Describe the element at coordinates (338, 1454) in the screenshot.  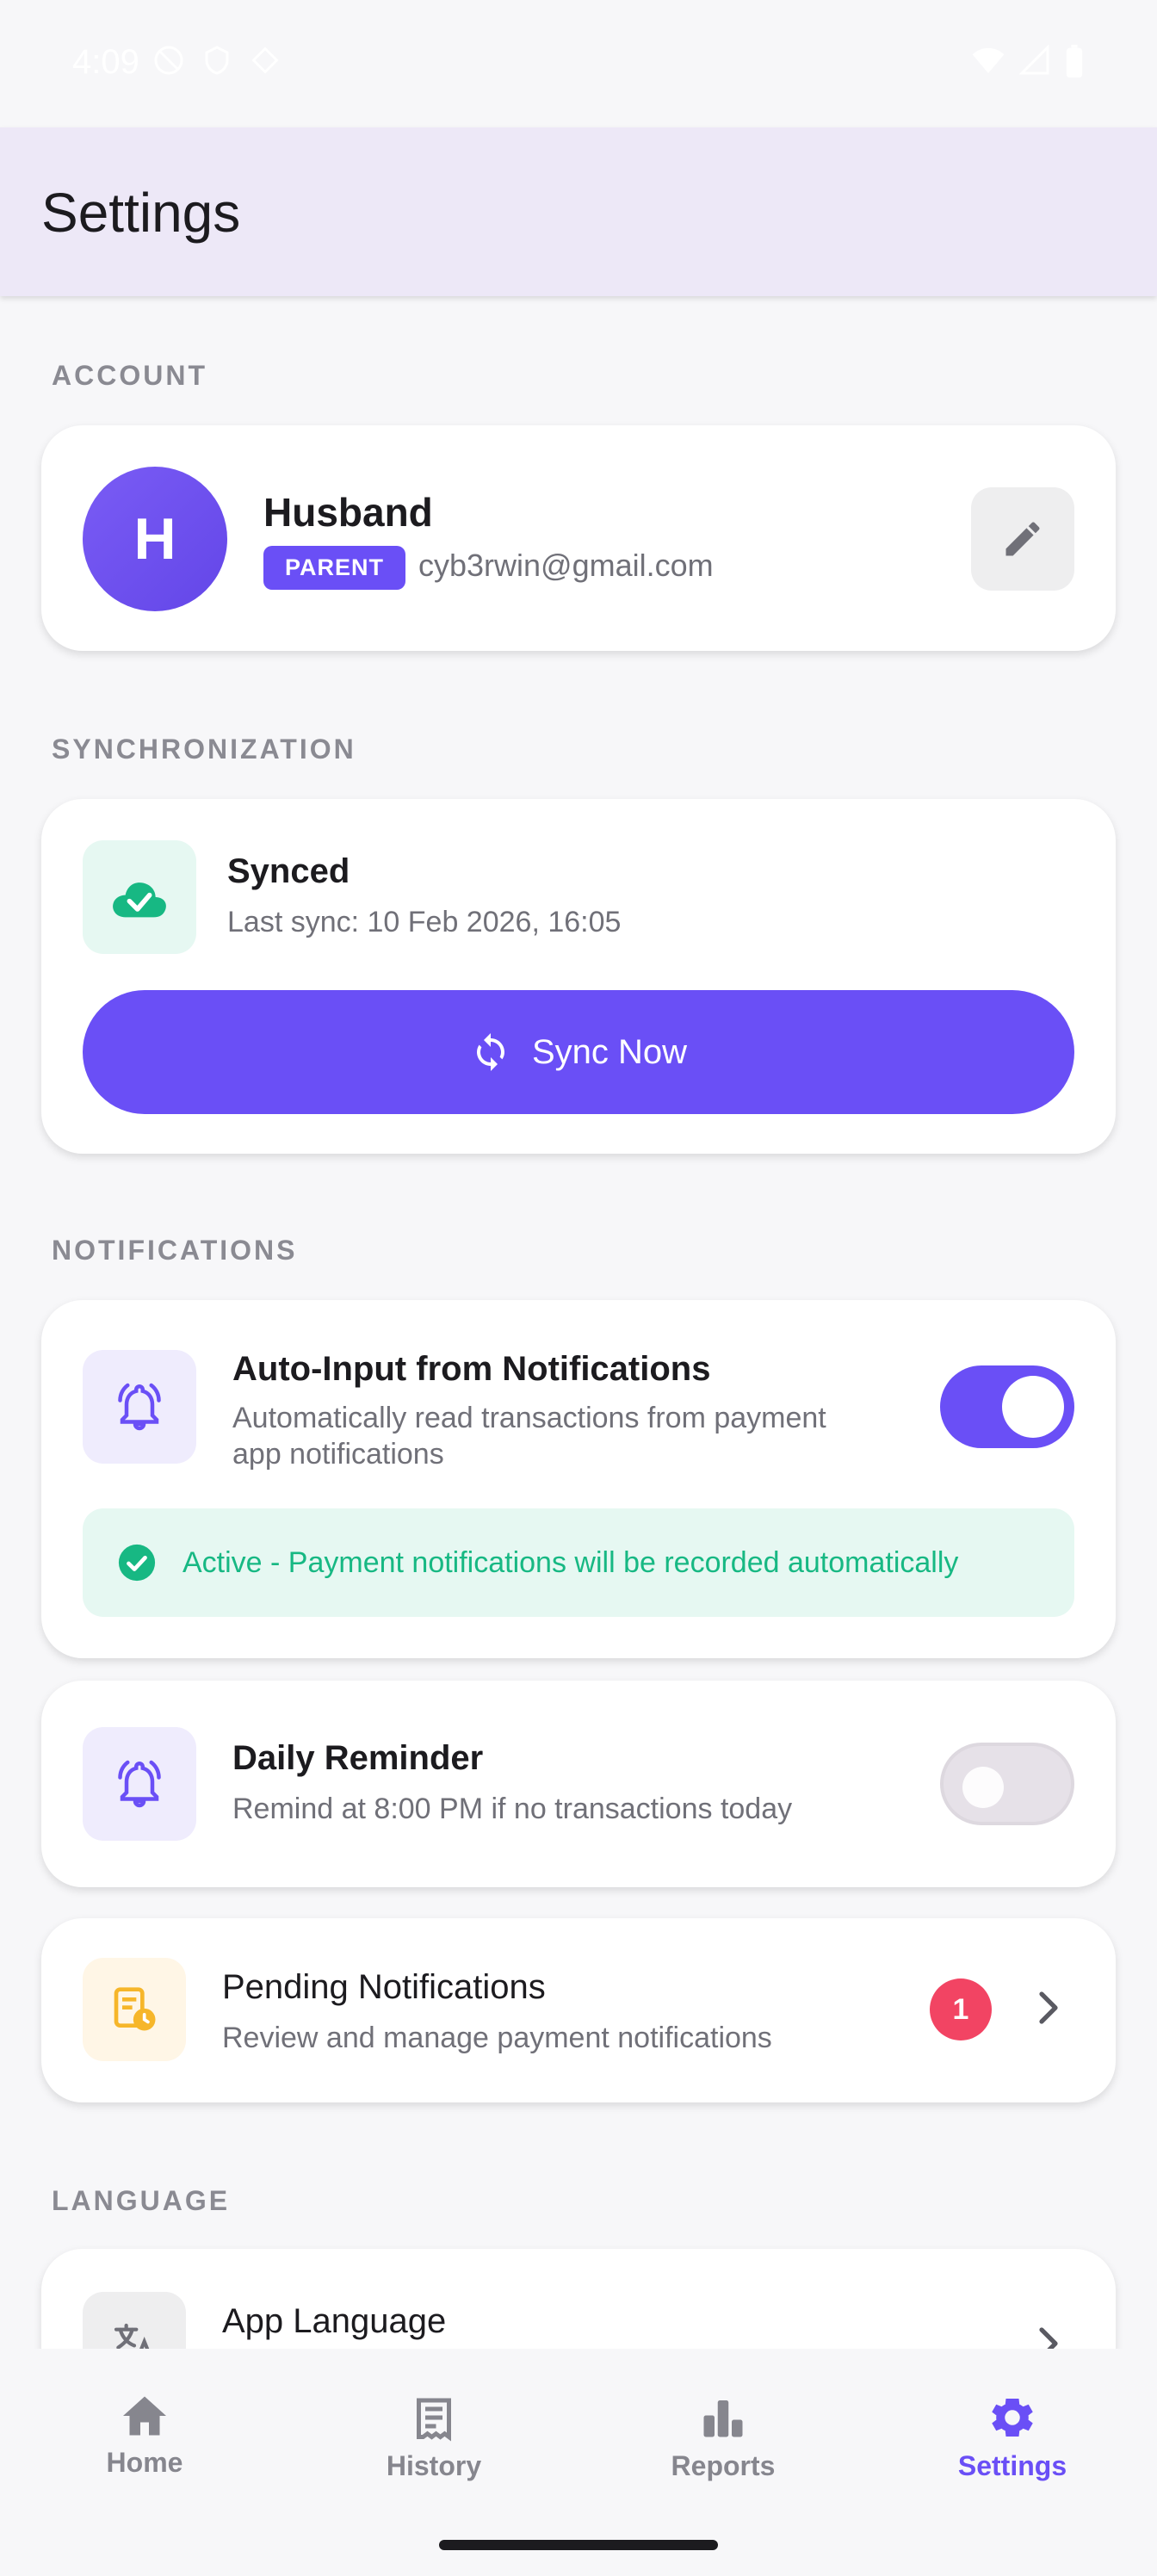
I see `auto-input-subtitle-line2: app notifications` at that location.